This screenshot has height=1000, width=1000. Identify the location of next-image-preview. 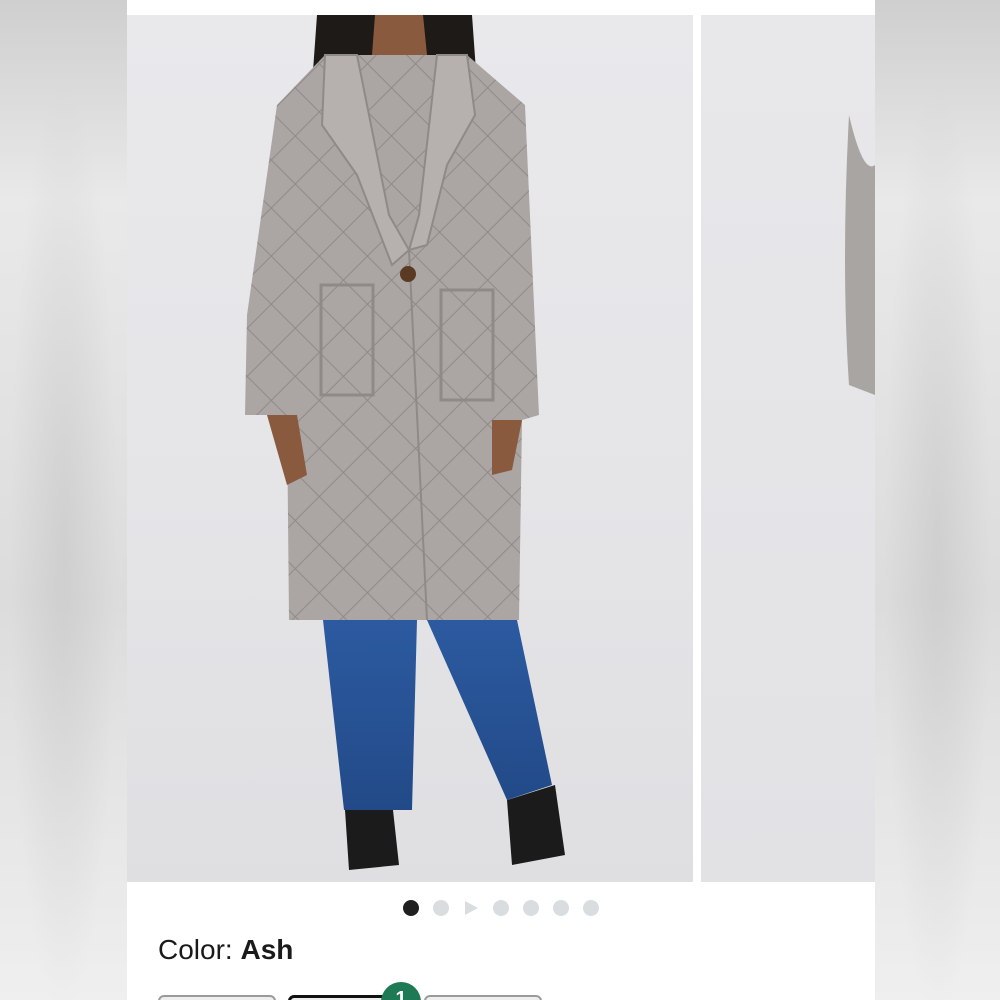
(860, 255).